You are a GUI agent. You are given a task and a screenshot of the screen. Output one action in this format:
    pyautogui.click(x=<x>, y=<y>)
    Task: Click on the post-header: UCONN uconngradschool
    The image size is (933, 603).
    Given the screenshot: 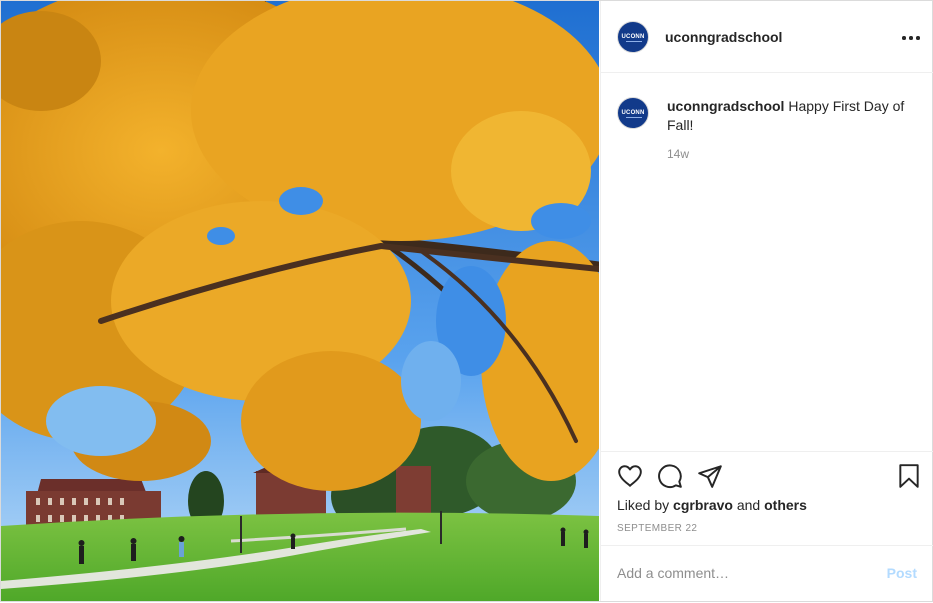 What is the action you would take?
    pyautogui.click(x=767, y=37)
    